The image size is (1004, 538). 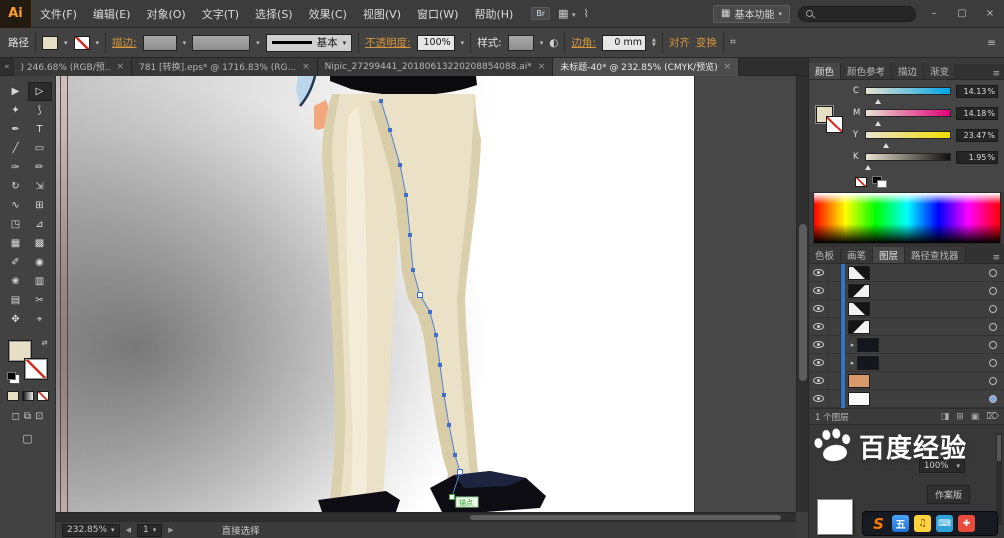 I want to click on horizontal-scrollbar, so click(x=426, y=516).